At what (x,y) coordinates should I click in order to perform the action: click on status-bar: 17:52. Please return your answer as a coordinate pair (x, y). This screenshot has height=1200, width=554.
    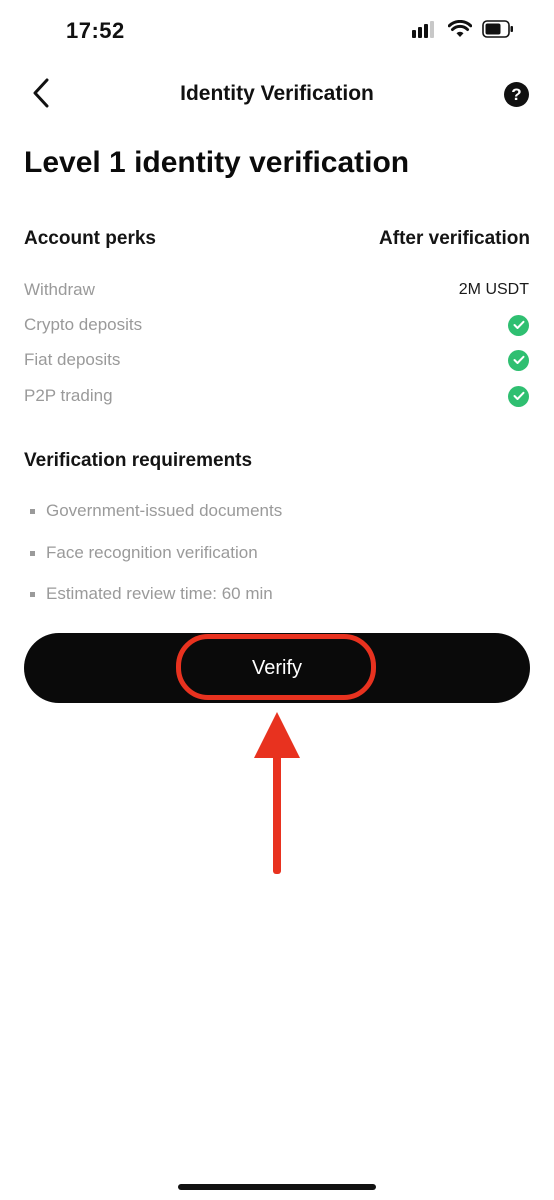
    Looking at the image, I should click on (277, 32).